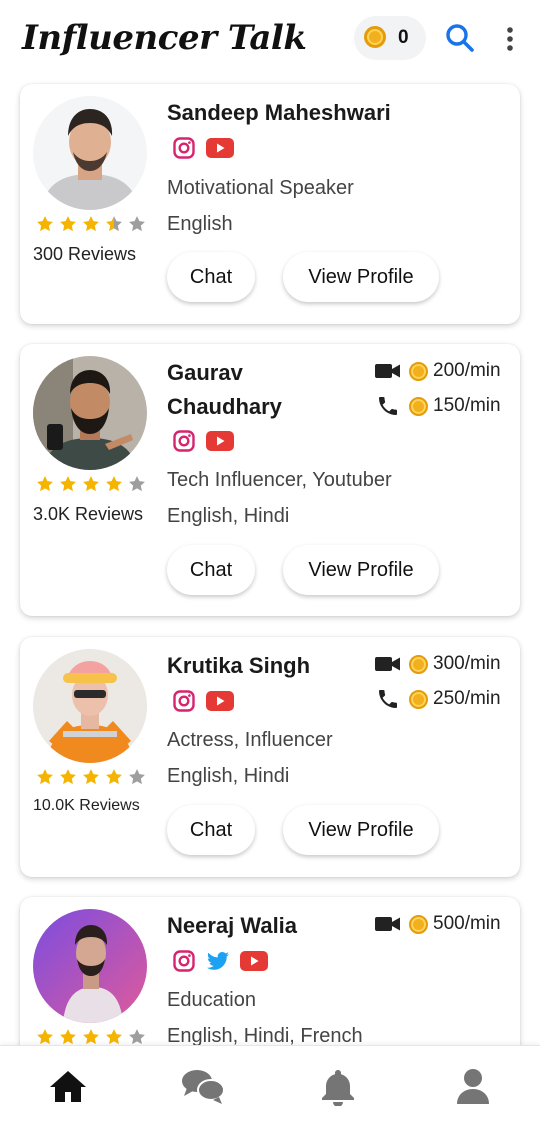  I want to click on video-call-rate: 500/min, so click(438, 924).